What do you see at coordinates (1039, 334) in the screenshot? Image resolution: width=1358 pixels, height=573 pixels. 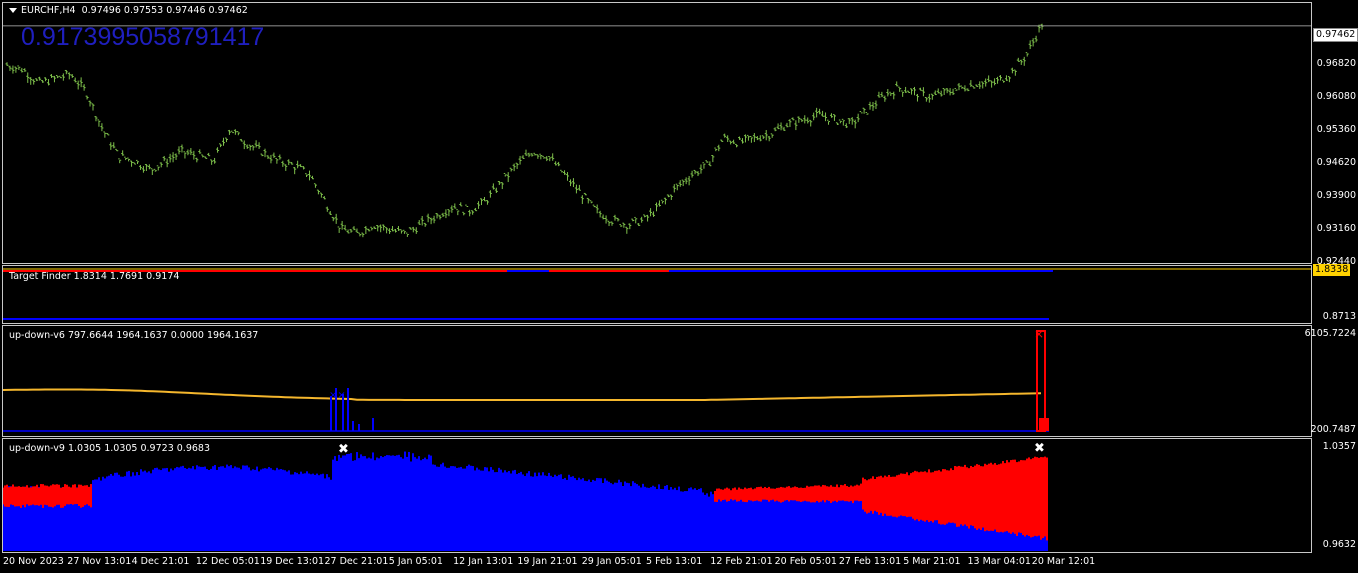 I see `updown-v6-spike-marker-icon: ×` at bounding box center [1039, 334].